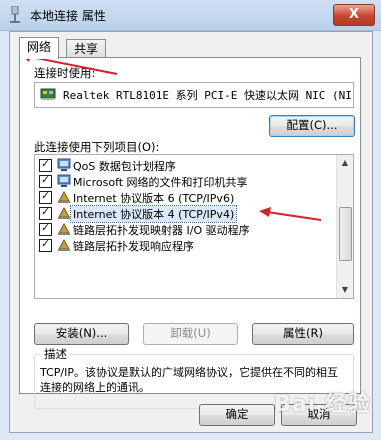  Describe the element at coordinates (154, 198) in the screenshot. I see `item-label: Internet 协议版本 6 (TCP/IPv6)` at that location.